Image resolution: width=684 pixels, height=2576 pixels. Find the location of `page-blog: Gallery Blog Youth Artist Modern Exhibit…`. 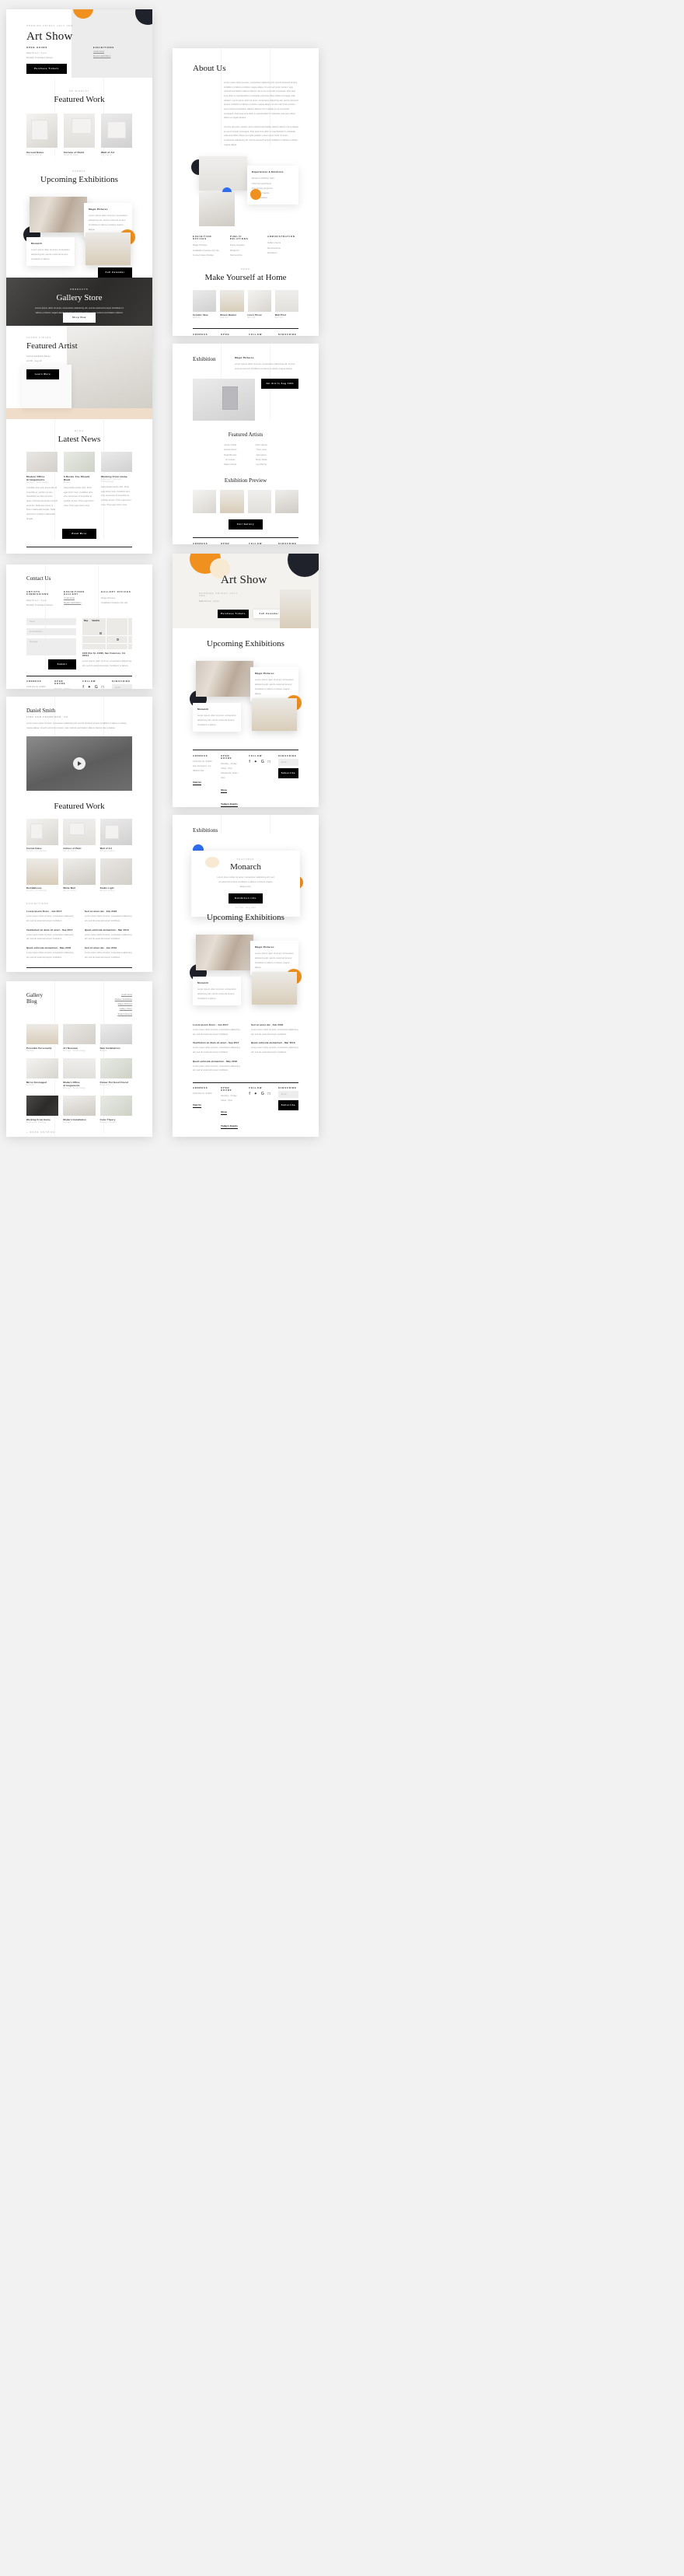

page-blog: Gallery Blog Youth Artist Modern Exhibit… is located at coordinates (79, 1059).